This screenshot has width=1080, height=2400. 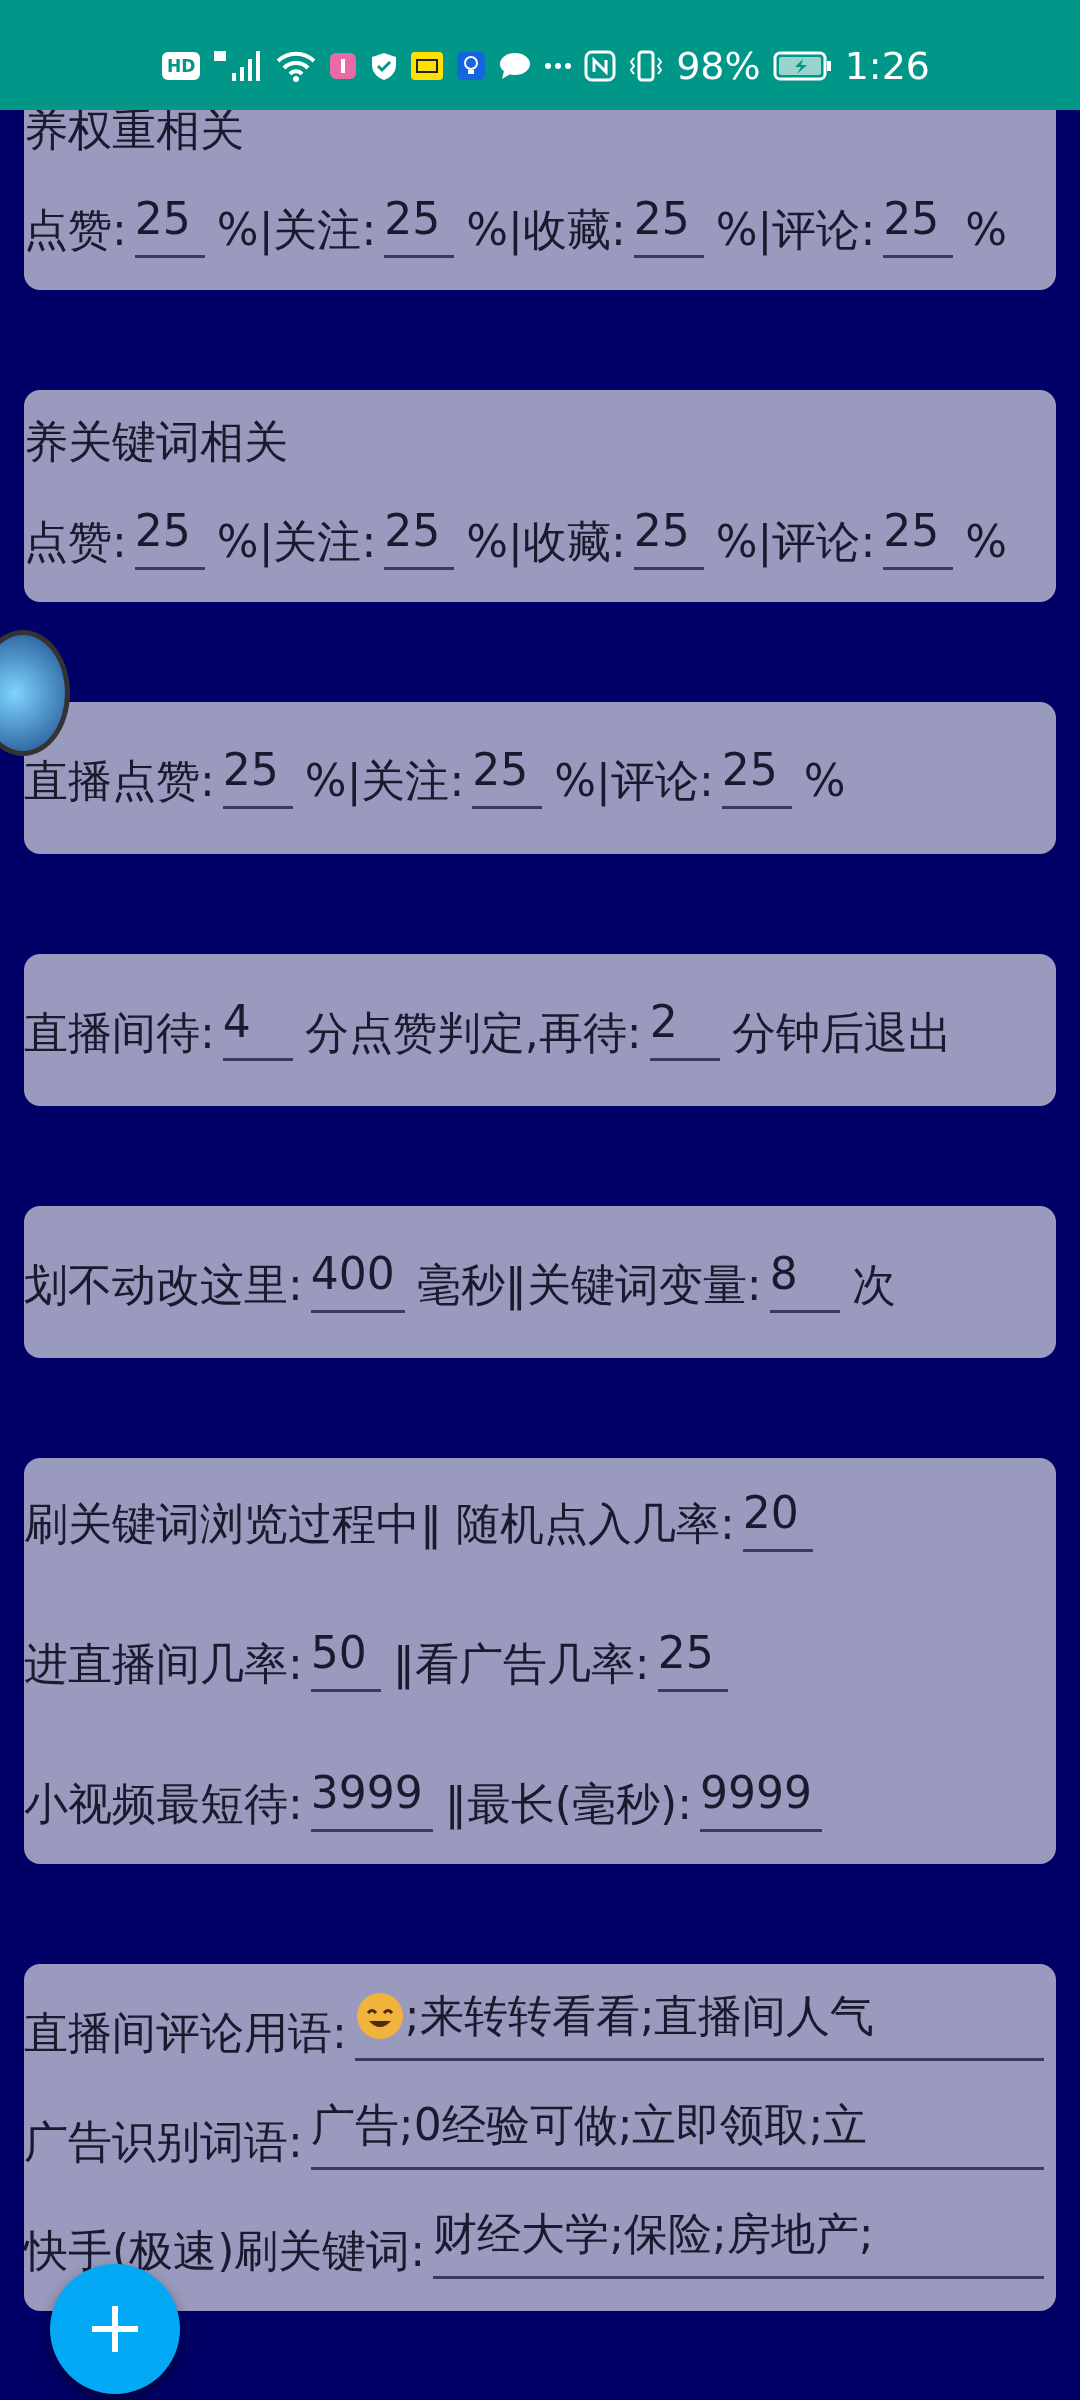 What do you see at coordinates (164, 1285) in the screenshot?
I see `field-label: 划不动改这里:` at bounding box center [164, 1285].